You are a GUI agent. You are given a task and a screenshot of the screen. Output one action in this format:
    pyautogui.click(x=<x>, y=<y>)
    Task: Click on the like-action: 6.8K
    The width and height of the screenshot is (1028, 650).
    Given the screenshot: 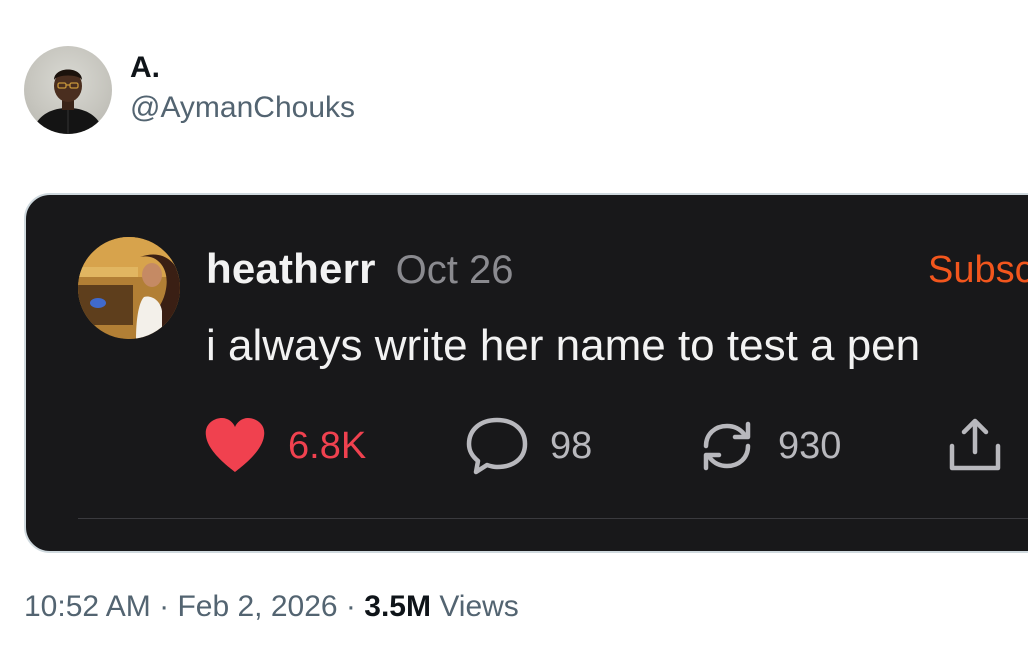 What is the action you would take?
    pyautogui.click(x=285, y=446)
    